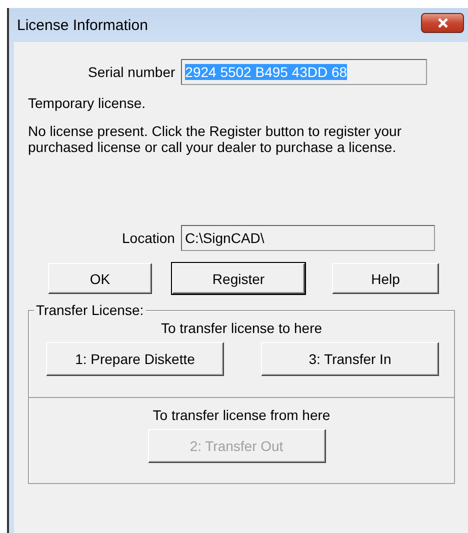 The height and width of the screenshot is (533, 468). I want to click on transfer-button: 3: Transfer In, so click(350, 359).